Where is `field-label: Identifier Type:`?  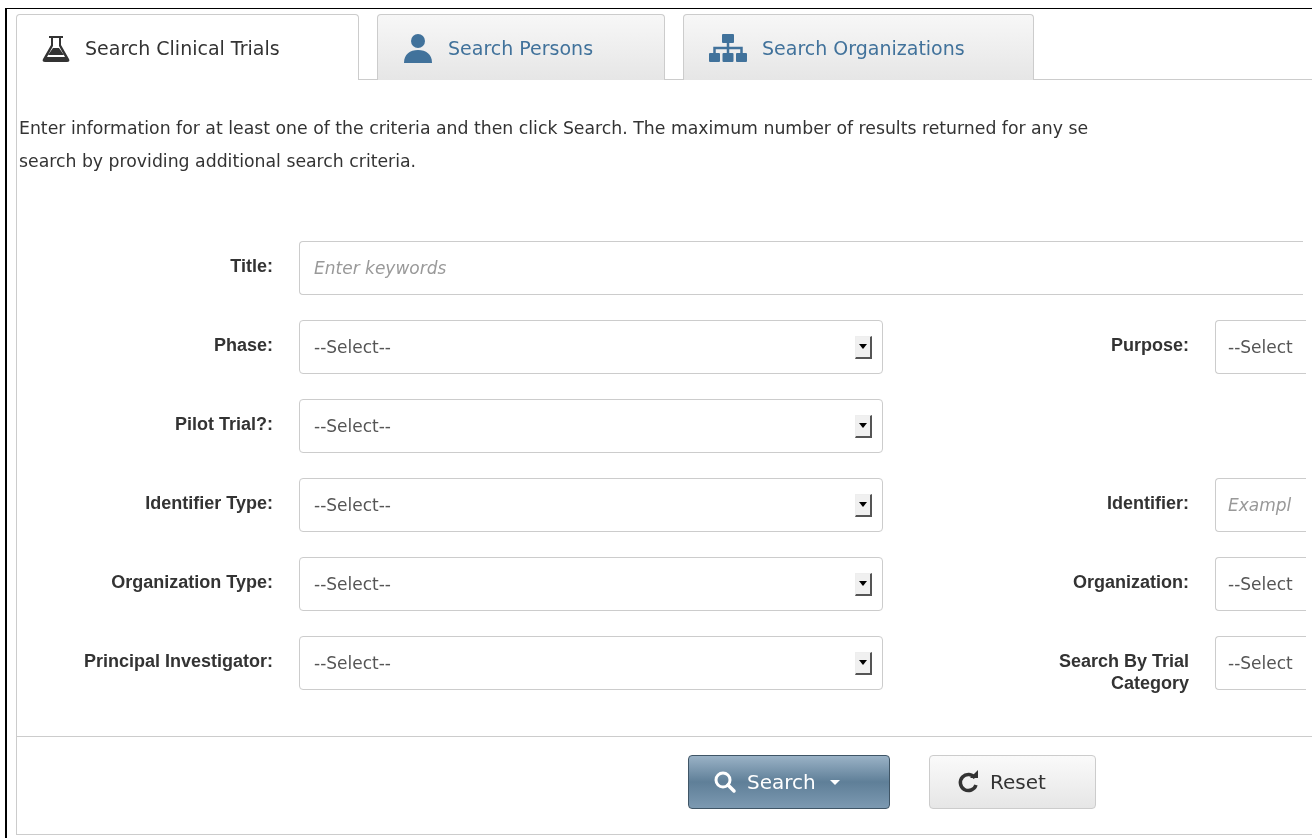 field-label: Identifier Type: is located at coordinates (208, 503).